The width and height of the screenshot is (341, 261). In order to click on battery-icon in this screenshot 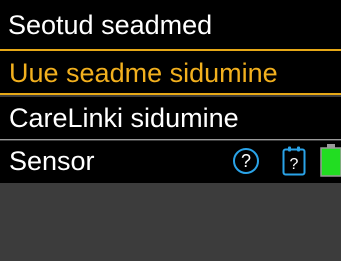, I will do `click(330, 160)`.